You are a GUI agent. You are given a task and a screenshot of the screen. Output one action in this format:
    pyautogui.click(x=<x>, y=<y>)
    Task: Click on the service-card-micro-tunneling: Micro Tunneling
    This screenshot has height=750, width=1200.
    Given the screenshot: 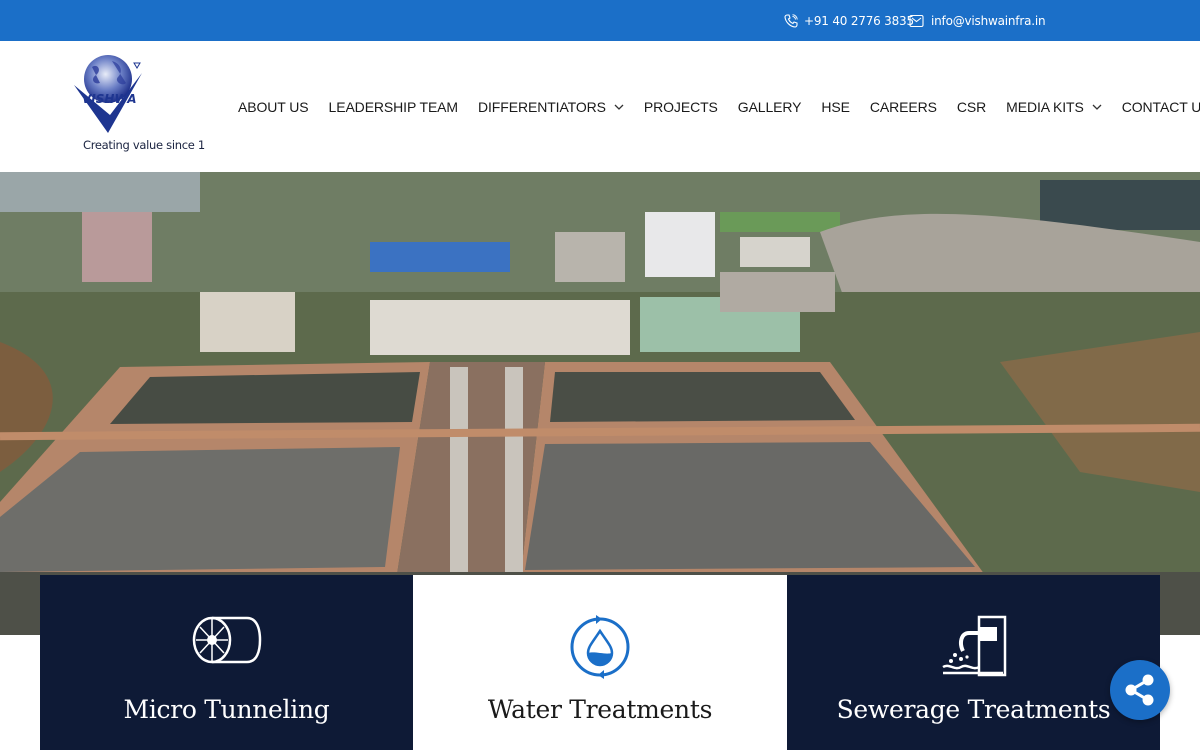 What is the action you would take?
    pyautogui.click(x=226, y=662)
    